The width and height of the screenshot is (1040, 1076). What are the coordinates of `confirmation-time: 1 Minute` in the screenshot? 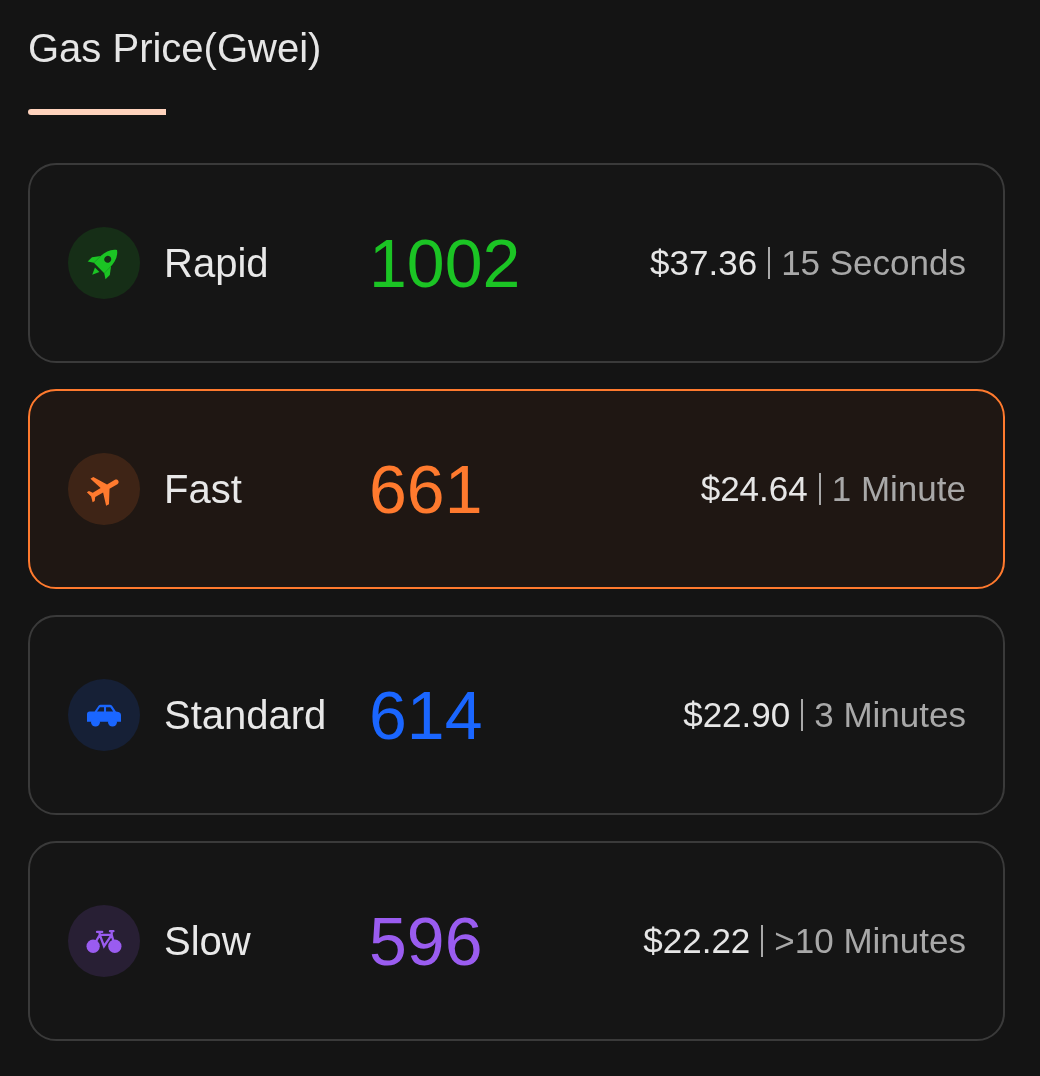 It's located at (898, 489).